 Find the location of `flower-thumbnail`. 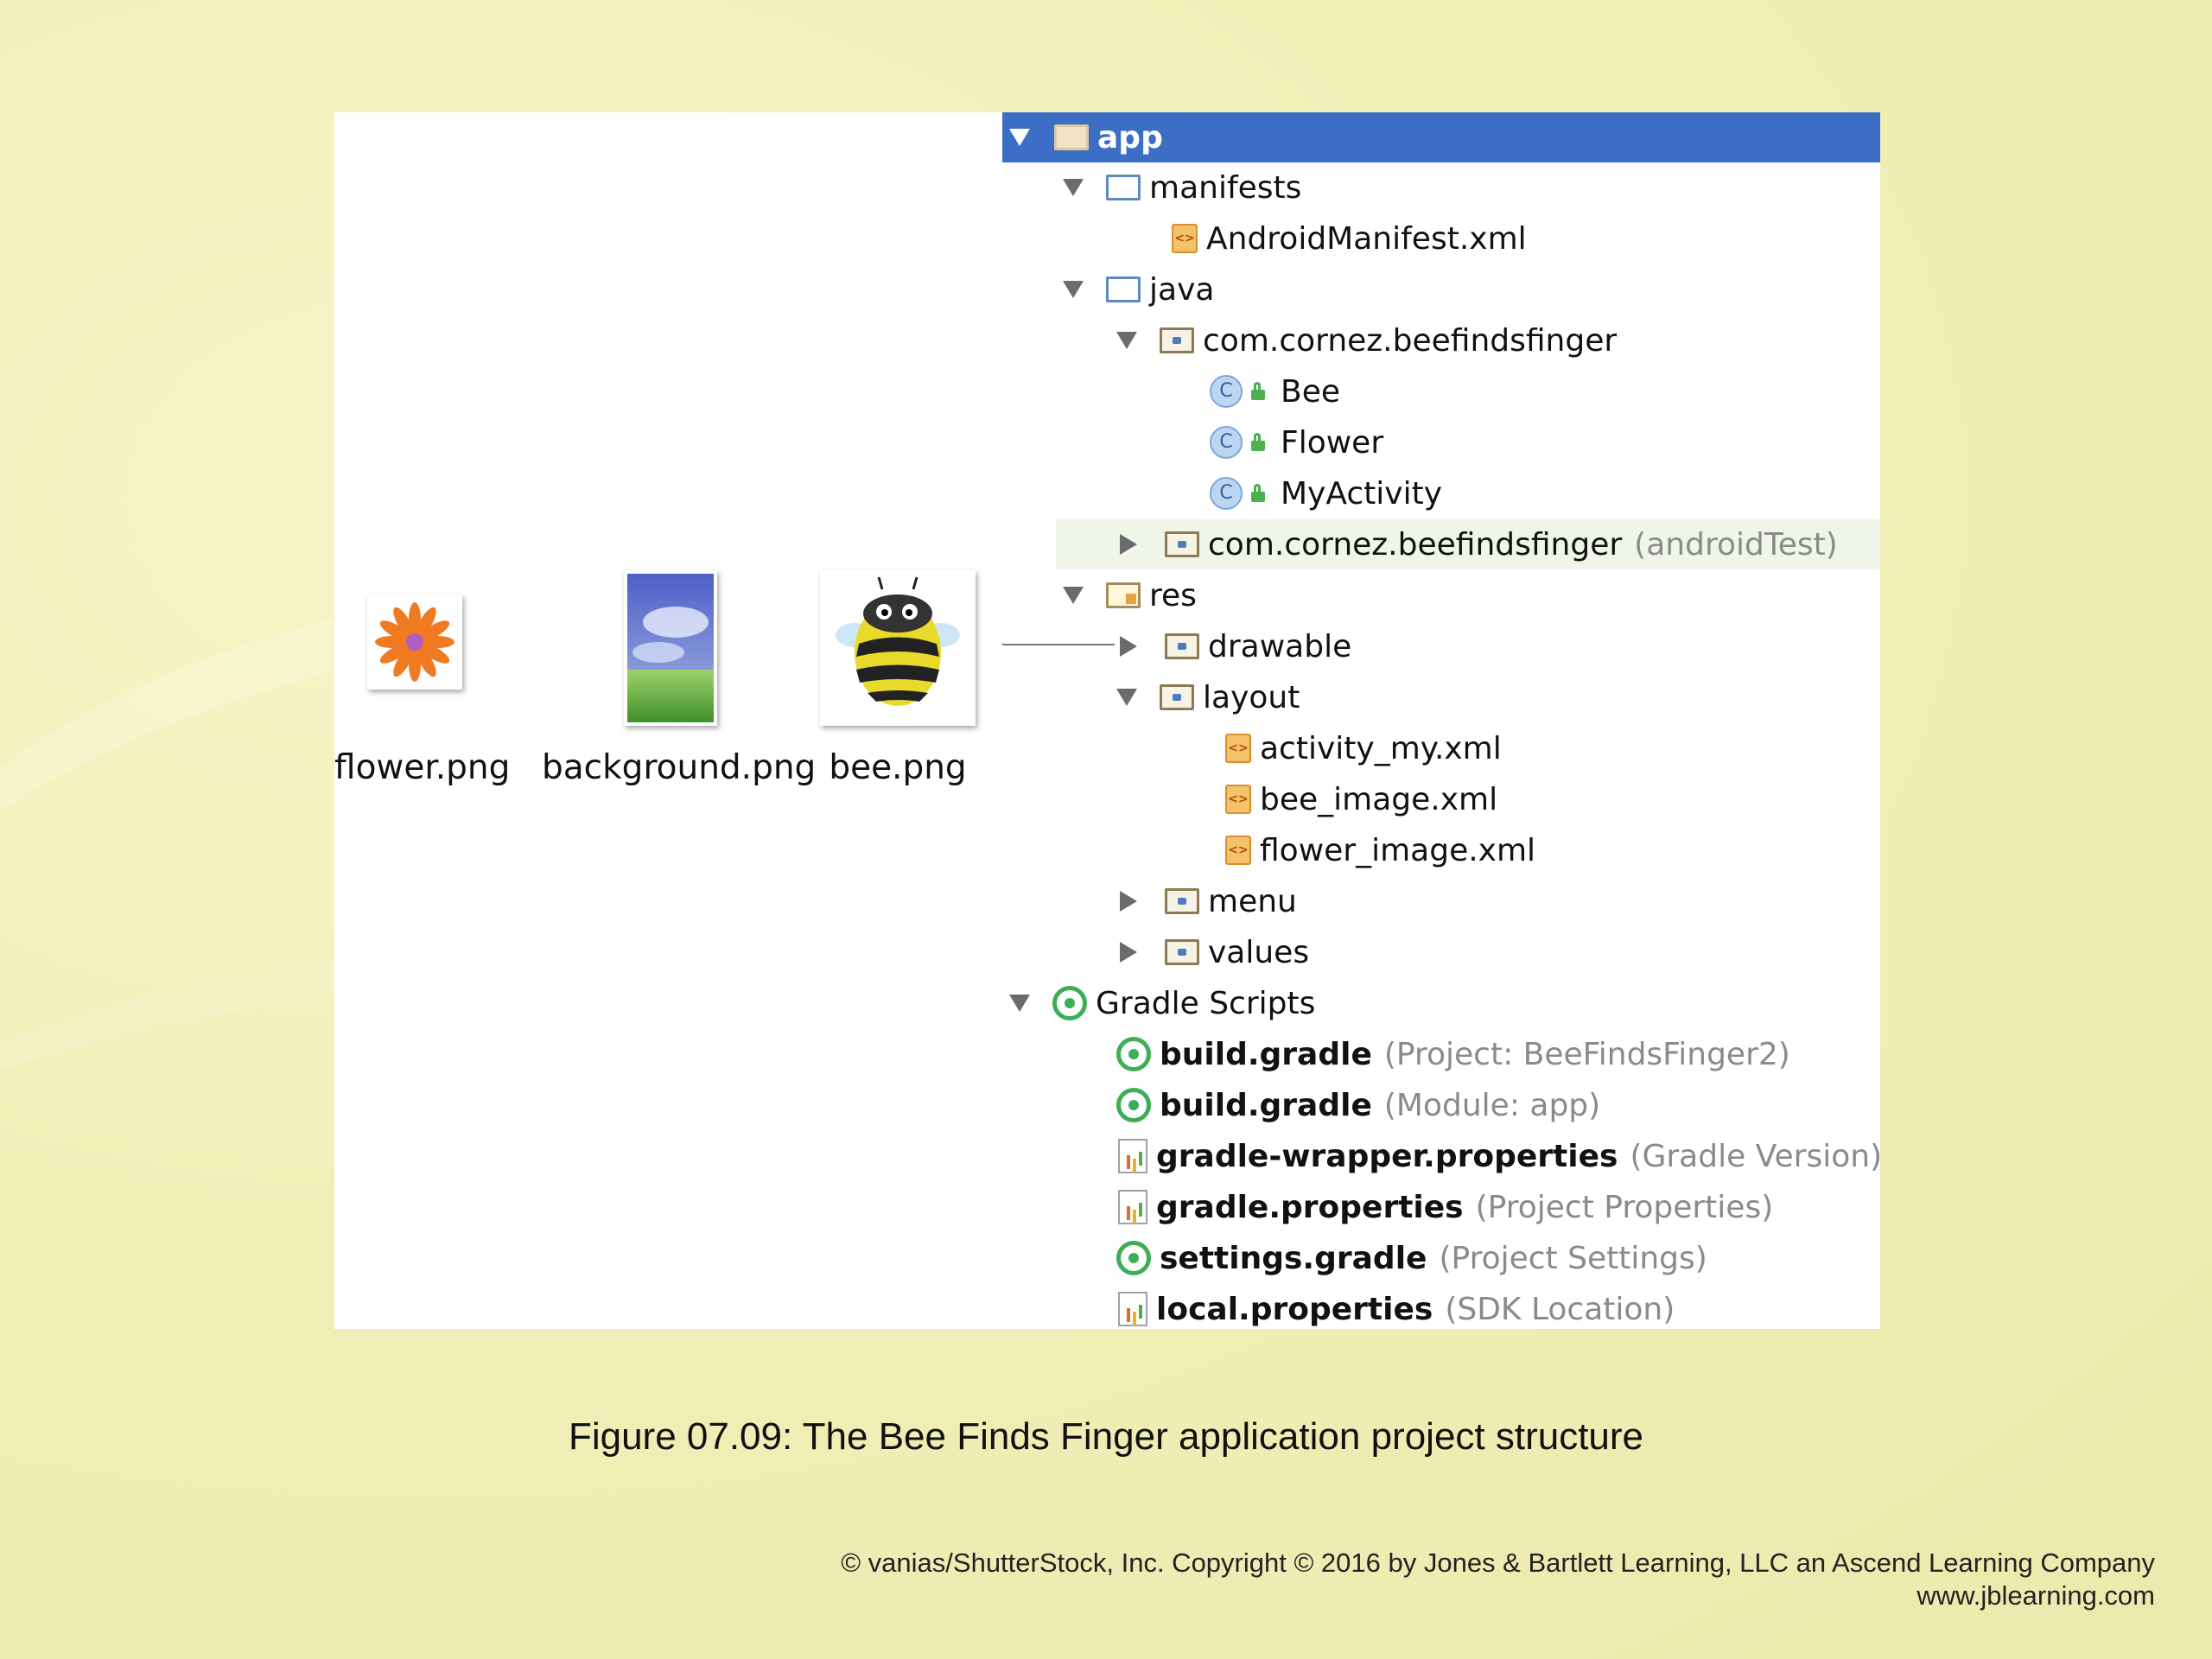

flower-thumbnail is located at coordinates (414, 642).